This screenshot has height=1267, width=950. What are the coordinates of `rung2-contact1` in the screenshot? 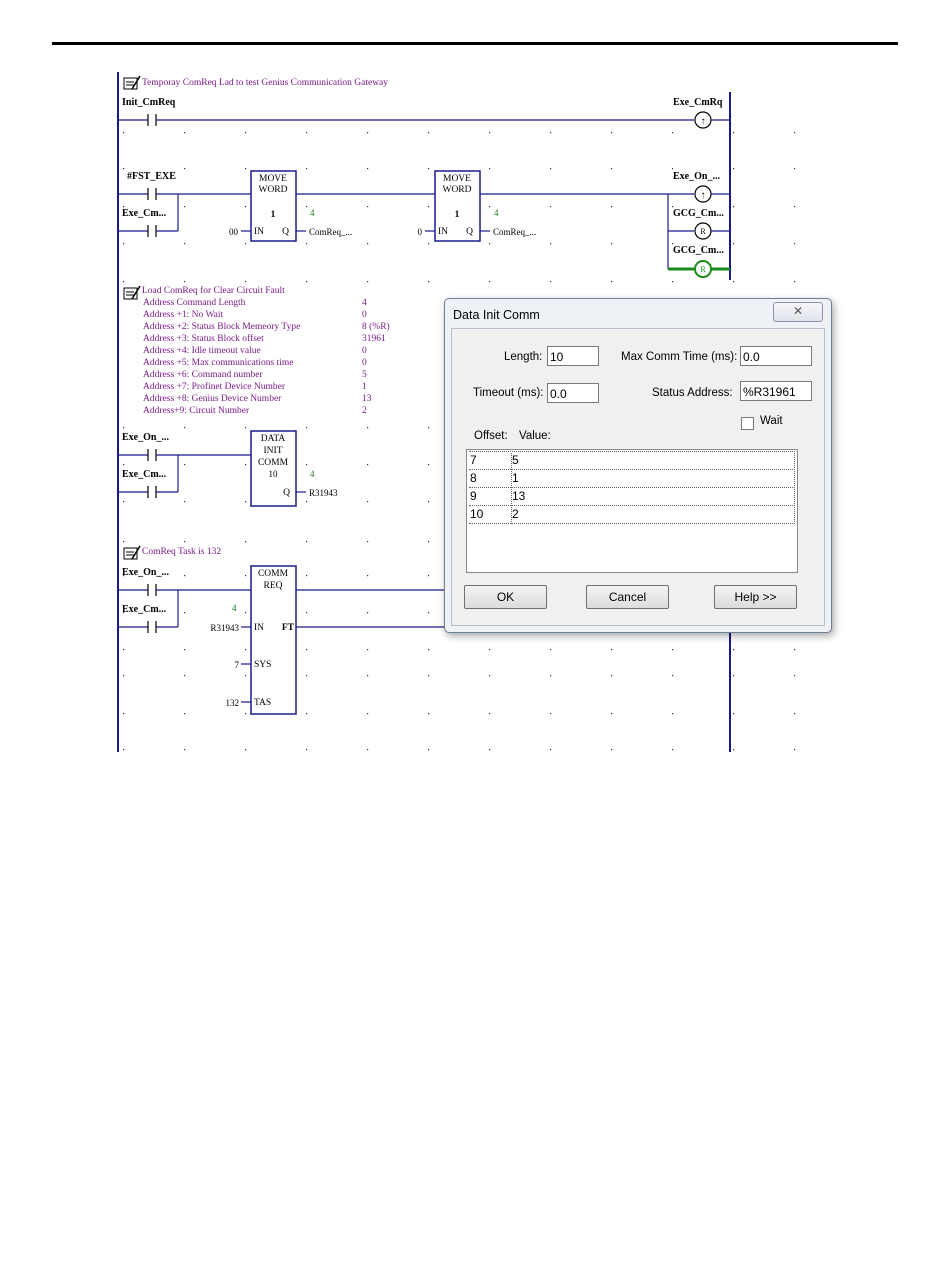 It's located at (152, 194).